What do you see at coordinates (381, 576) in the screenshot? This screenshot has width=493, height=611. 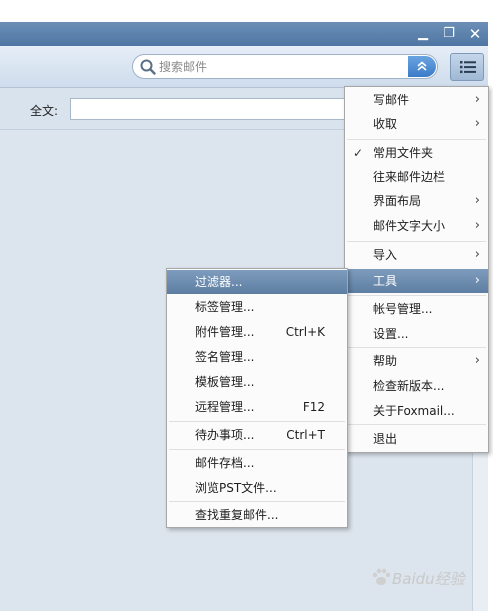 I see `paw-icon` at bounding box center [381, 576].